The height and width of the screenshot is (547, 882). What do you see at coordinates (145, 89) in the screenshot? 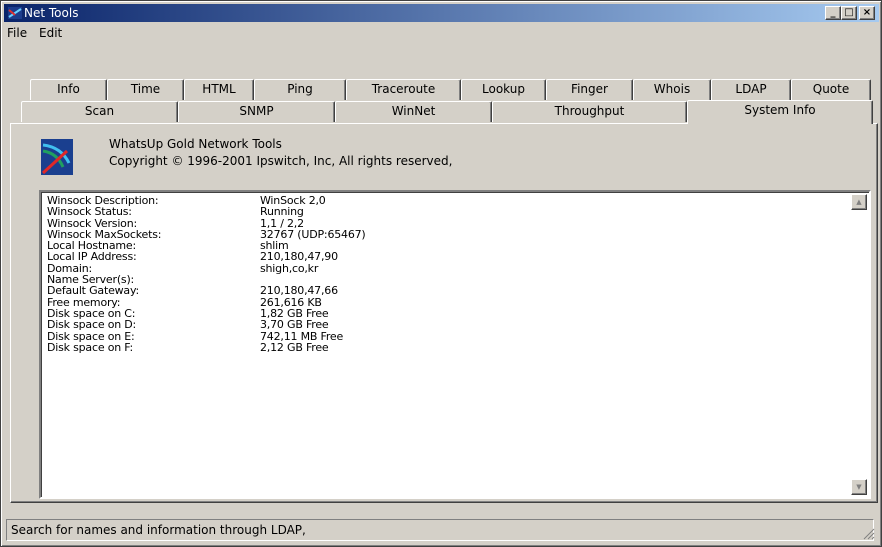
I see `tab-time: Time` at bounding box center [145, 89].